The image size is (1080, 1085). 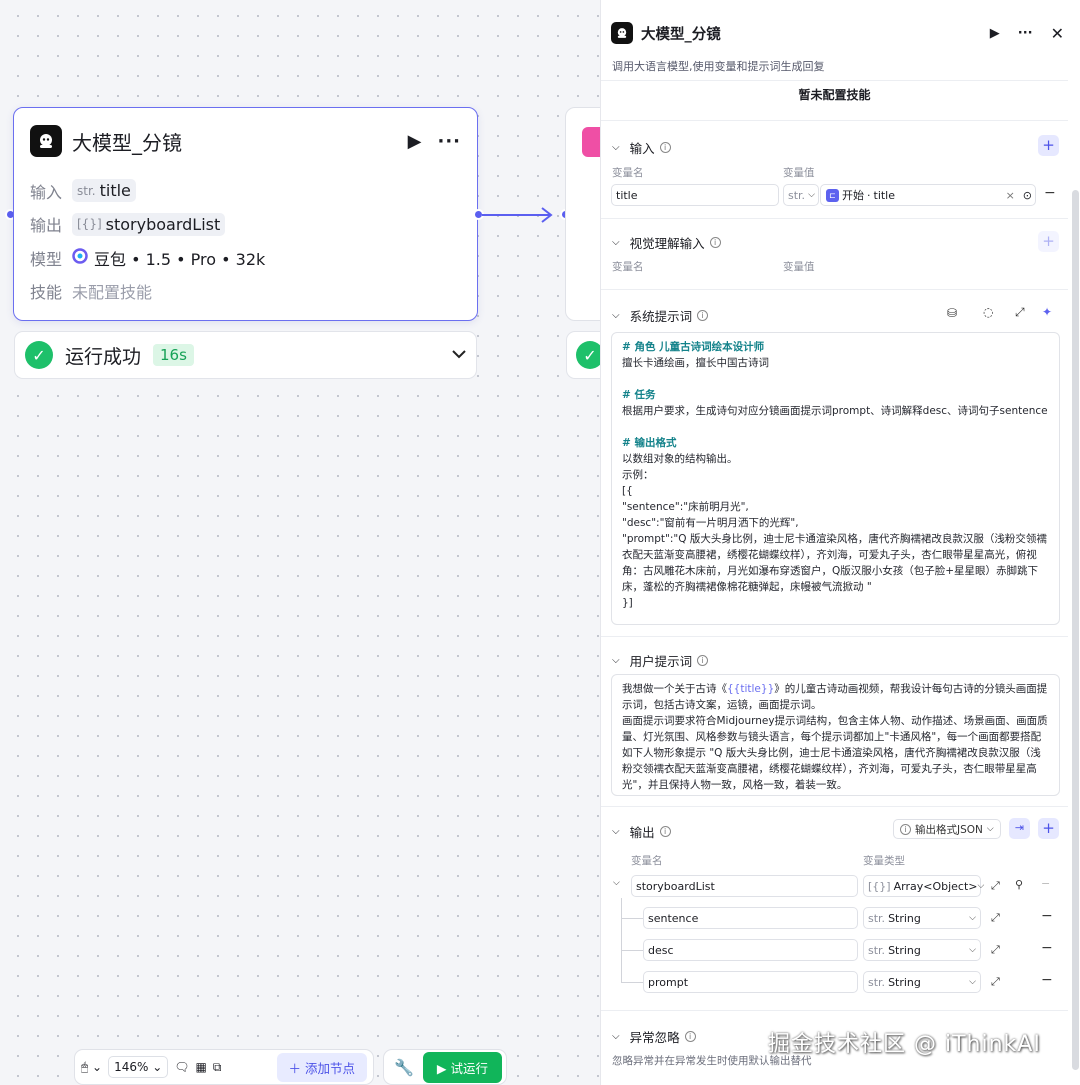 What do you see at coordinates (404, 1067) in the screenshot?
I see `wrench-icon: 🔧` at bounding box center [404, 1067].